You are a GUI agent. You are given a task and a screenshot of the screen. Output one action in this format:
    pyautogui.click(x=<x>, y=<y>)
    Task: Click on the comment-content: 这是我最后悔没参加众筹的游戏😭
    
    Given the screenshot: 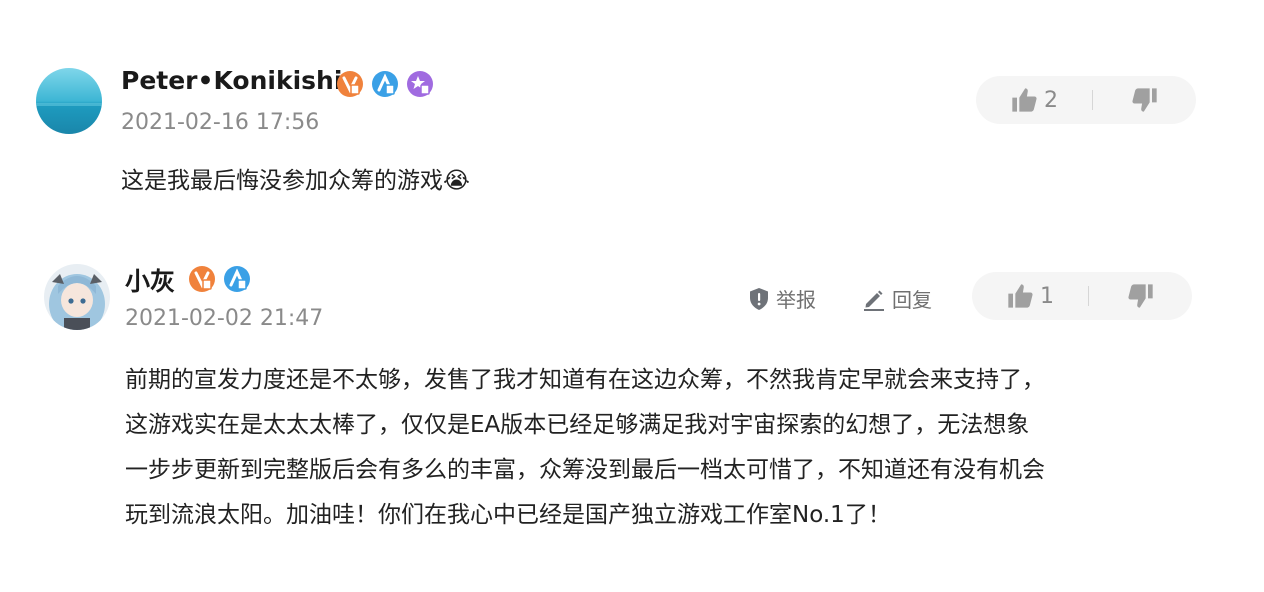 What is the action you would take?
    pyautogui.click(x=295, y=181)
    